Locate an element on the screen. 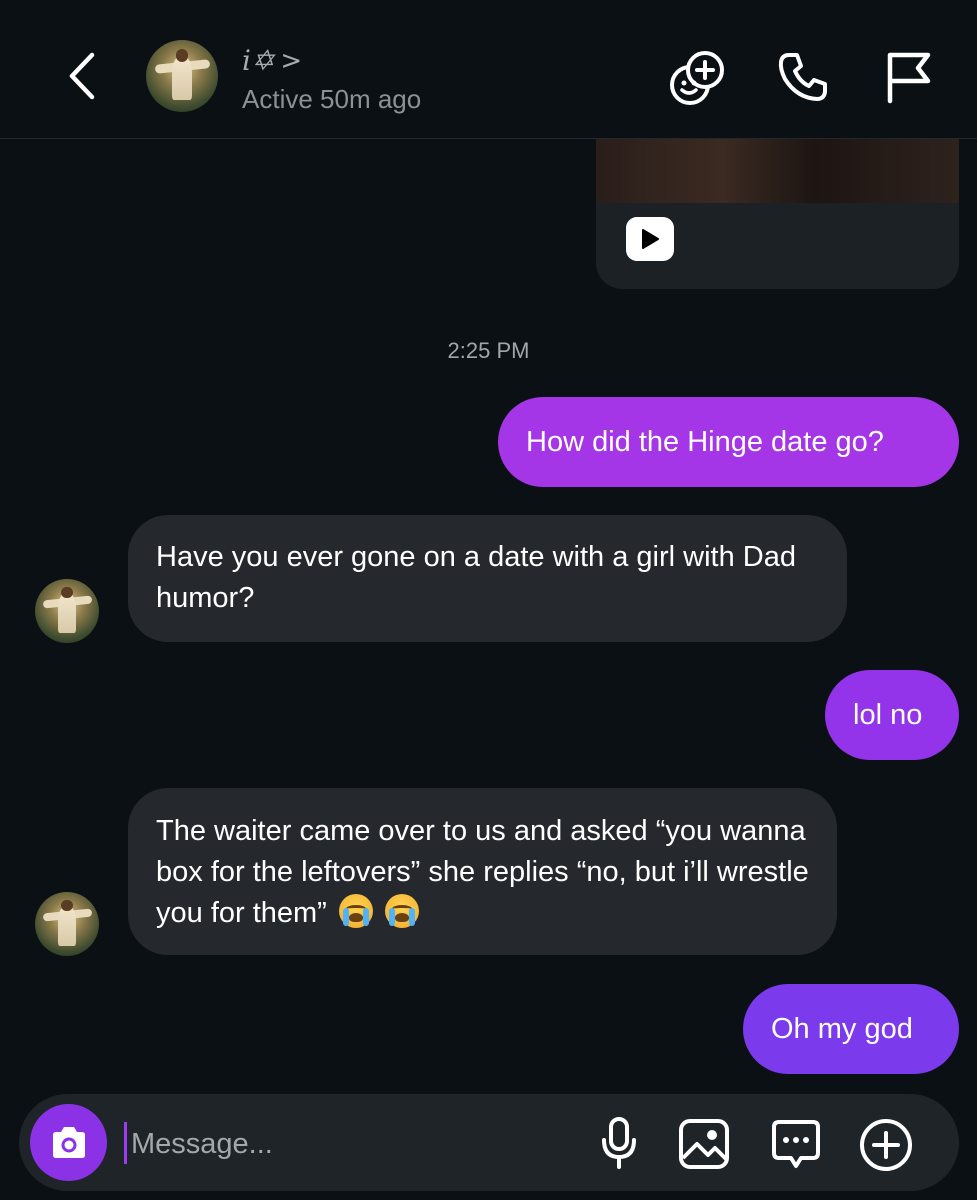 The image size is (977, 1200). phone-icon is located at coordinates (802, 77).